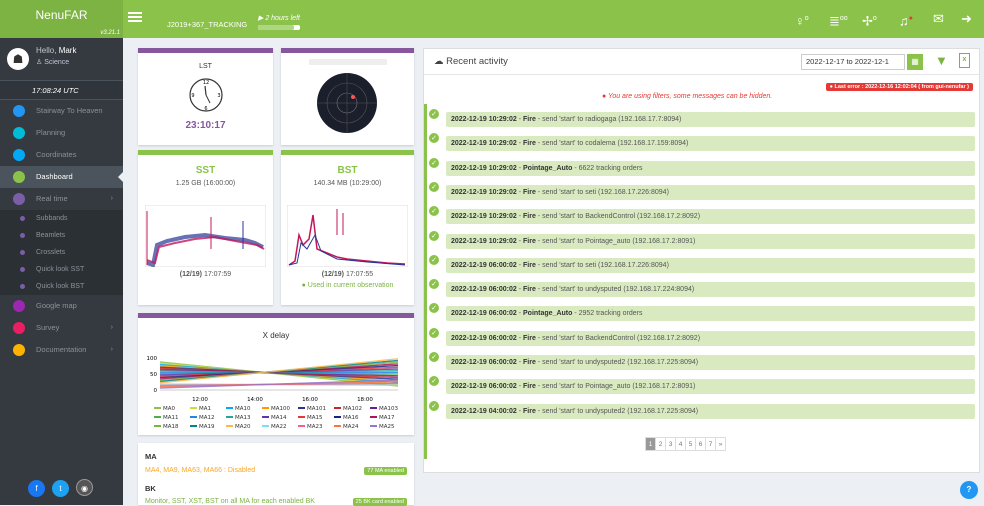  I want to click on sidebar-item-stairway-to-heaven: Stairway To Heaven, so click(61, 111).